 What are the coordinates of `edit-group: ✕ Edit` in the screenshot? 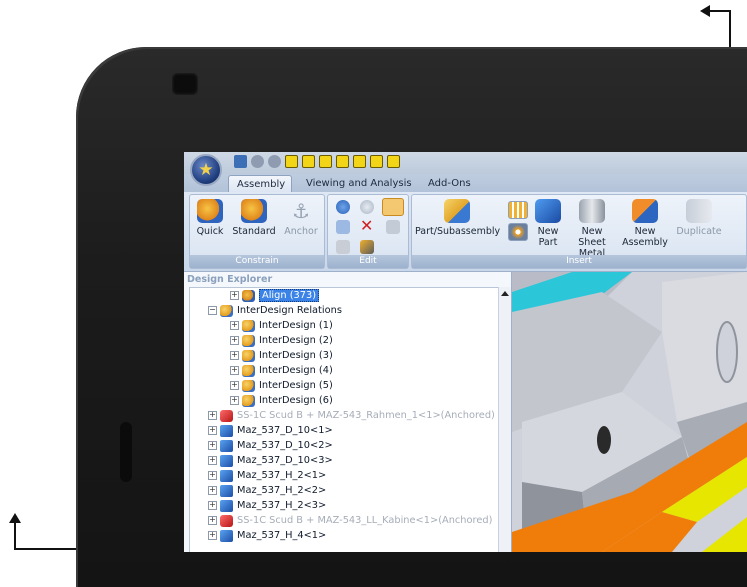 It's located at (368, 231).